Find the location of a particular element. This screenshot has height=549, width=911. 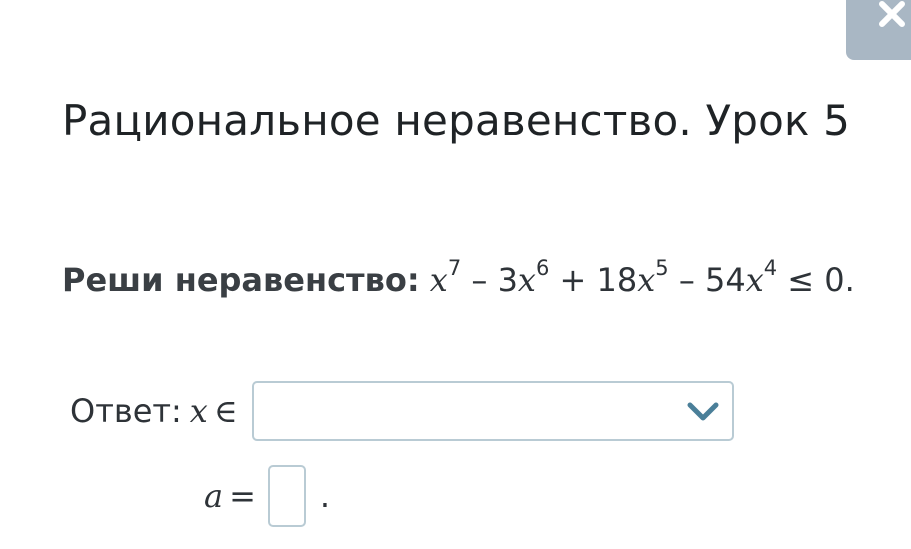

term: – 54 is located at coordinates (707, 280).